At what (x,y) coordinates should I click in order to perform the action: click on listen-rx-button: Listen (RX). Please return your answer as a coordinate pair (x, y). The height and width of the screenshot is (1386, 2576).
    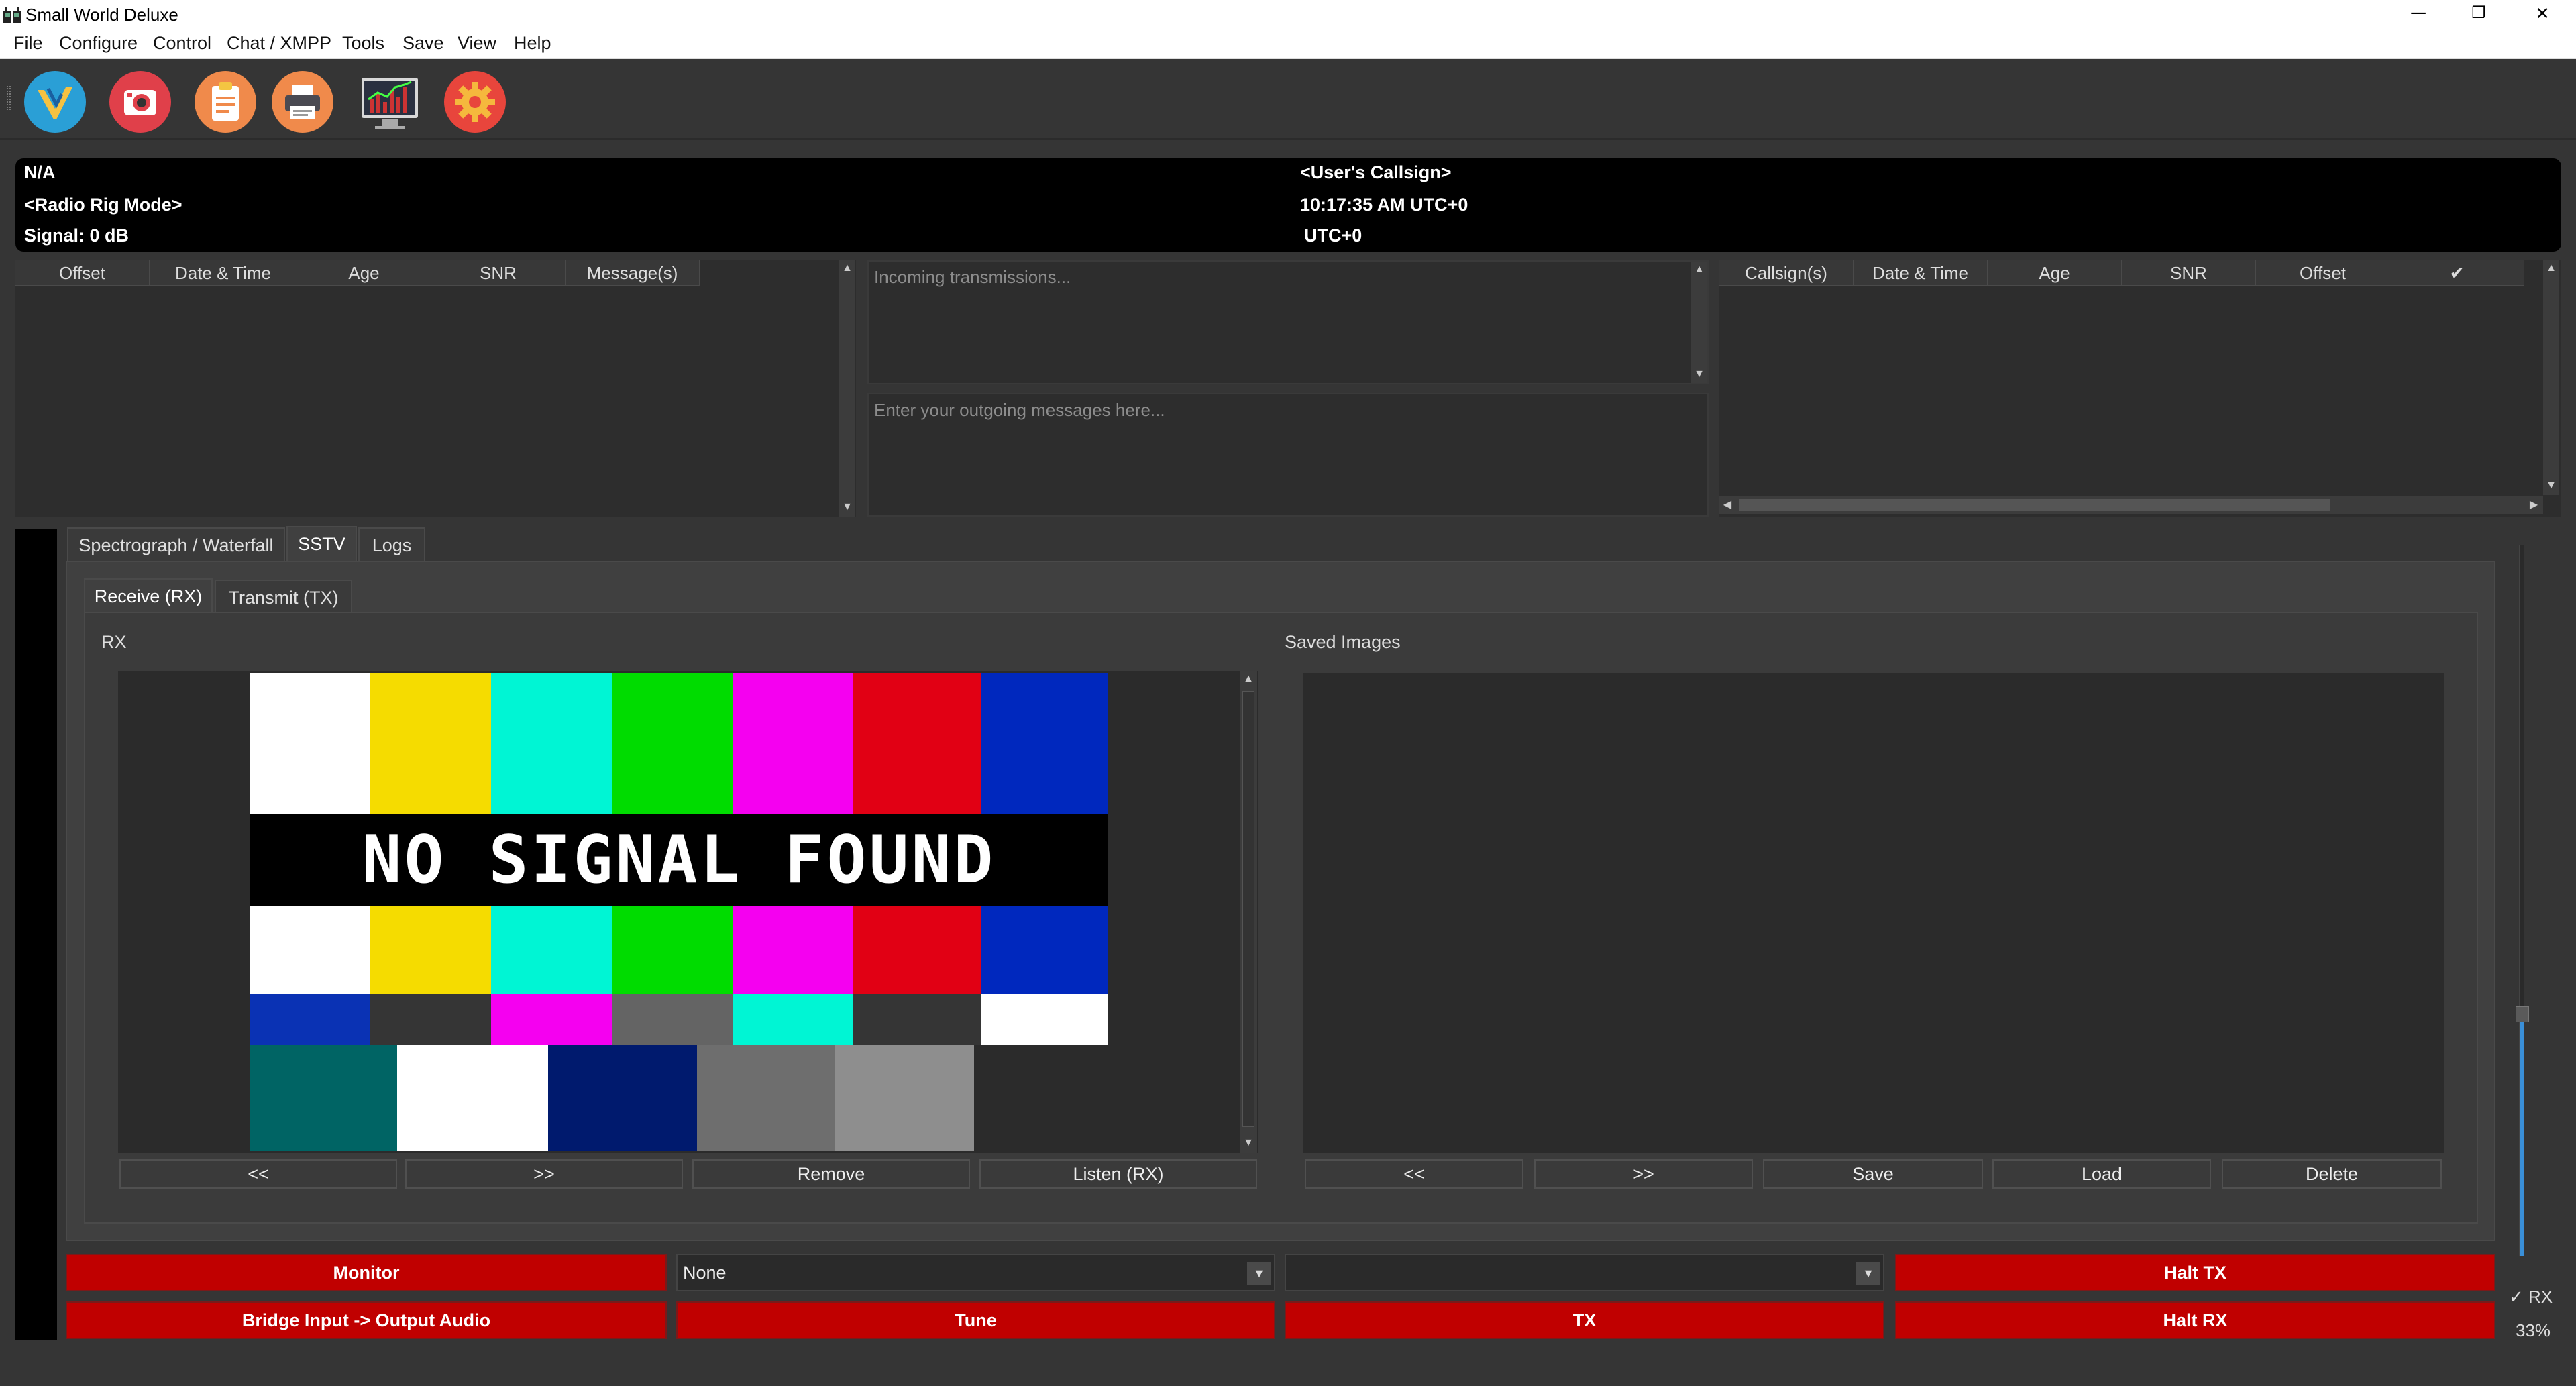
    Looking at the image, I should click on (1118, 1174).